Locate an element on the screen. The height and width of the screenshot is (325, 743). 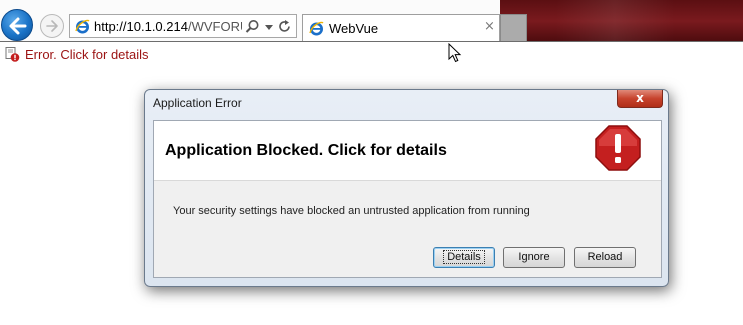
dialog-heading: Application Blocked. Click for details is located at coordinates (306, 150).